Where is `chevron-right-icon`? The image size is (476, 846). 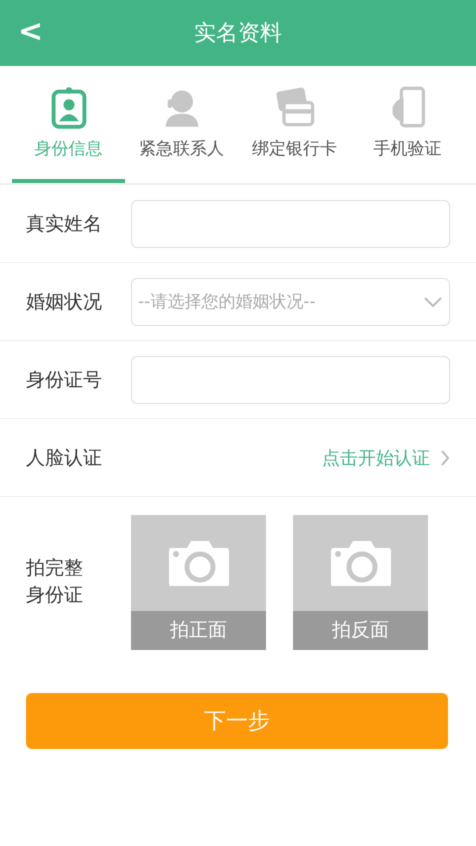 chevron-right-icon is located at coordinates (445, 457).